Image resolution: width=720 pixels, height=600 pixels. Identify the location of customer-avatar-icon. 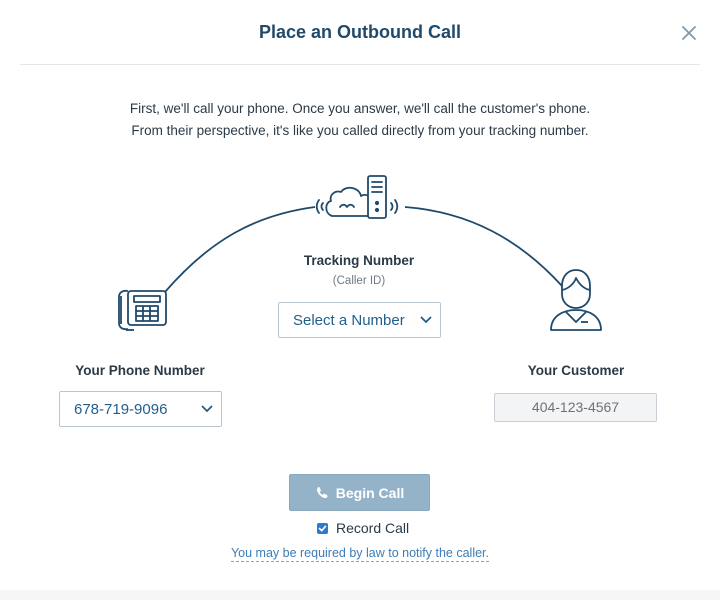
(576, 300).